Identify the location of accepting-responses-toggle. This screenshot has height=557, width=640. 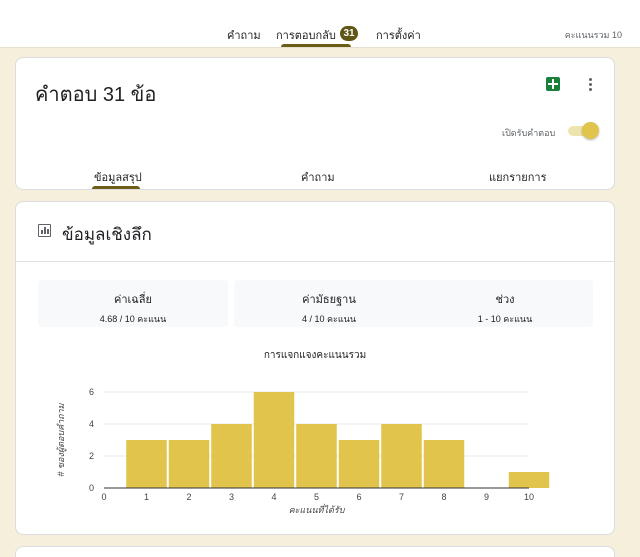
(583, 130).